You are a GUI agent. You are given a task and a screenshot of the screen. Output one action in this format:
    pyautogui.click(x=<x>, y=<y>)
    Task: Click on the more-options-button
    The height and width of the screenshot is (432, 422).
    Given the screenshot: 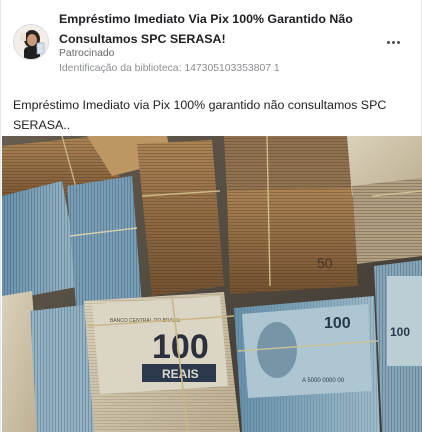 What is the action you would take?
    pyautogui.click(x=393, y=42)
    